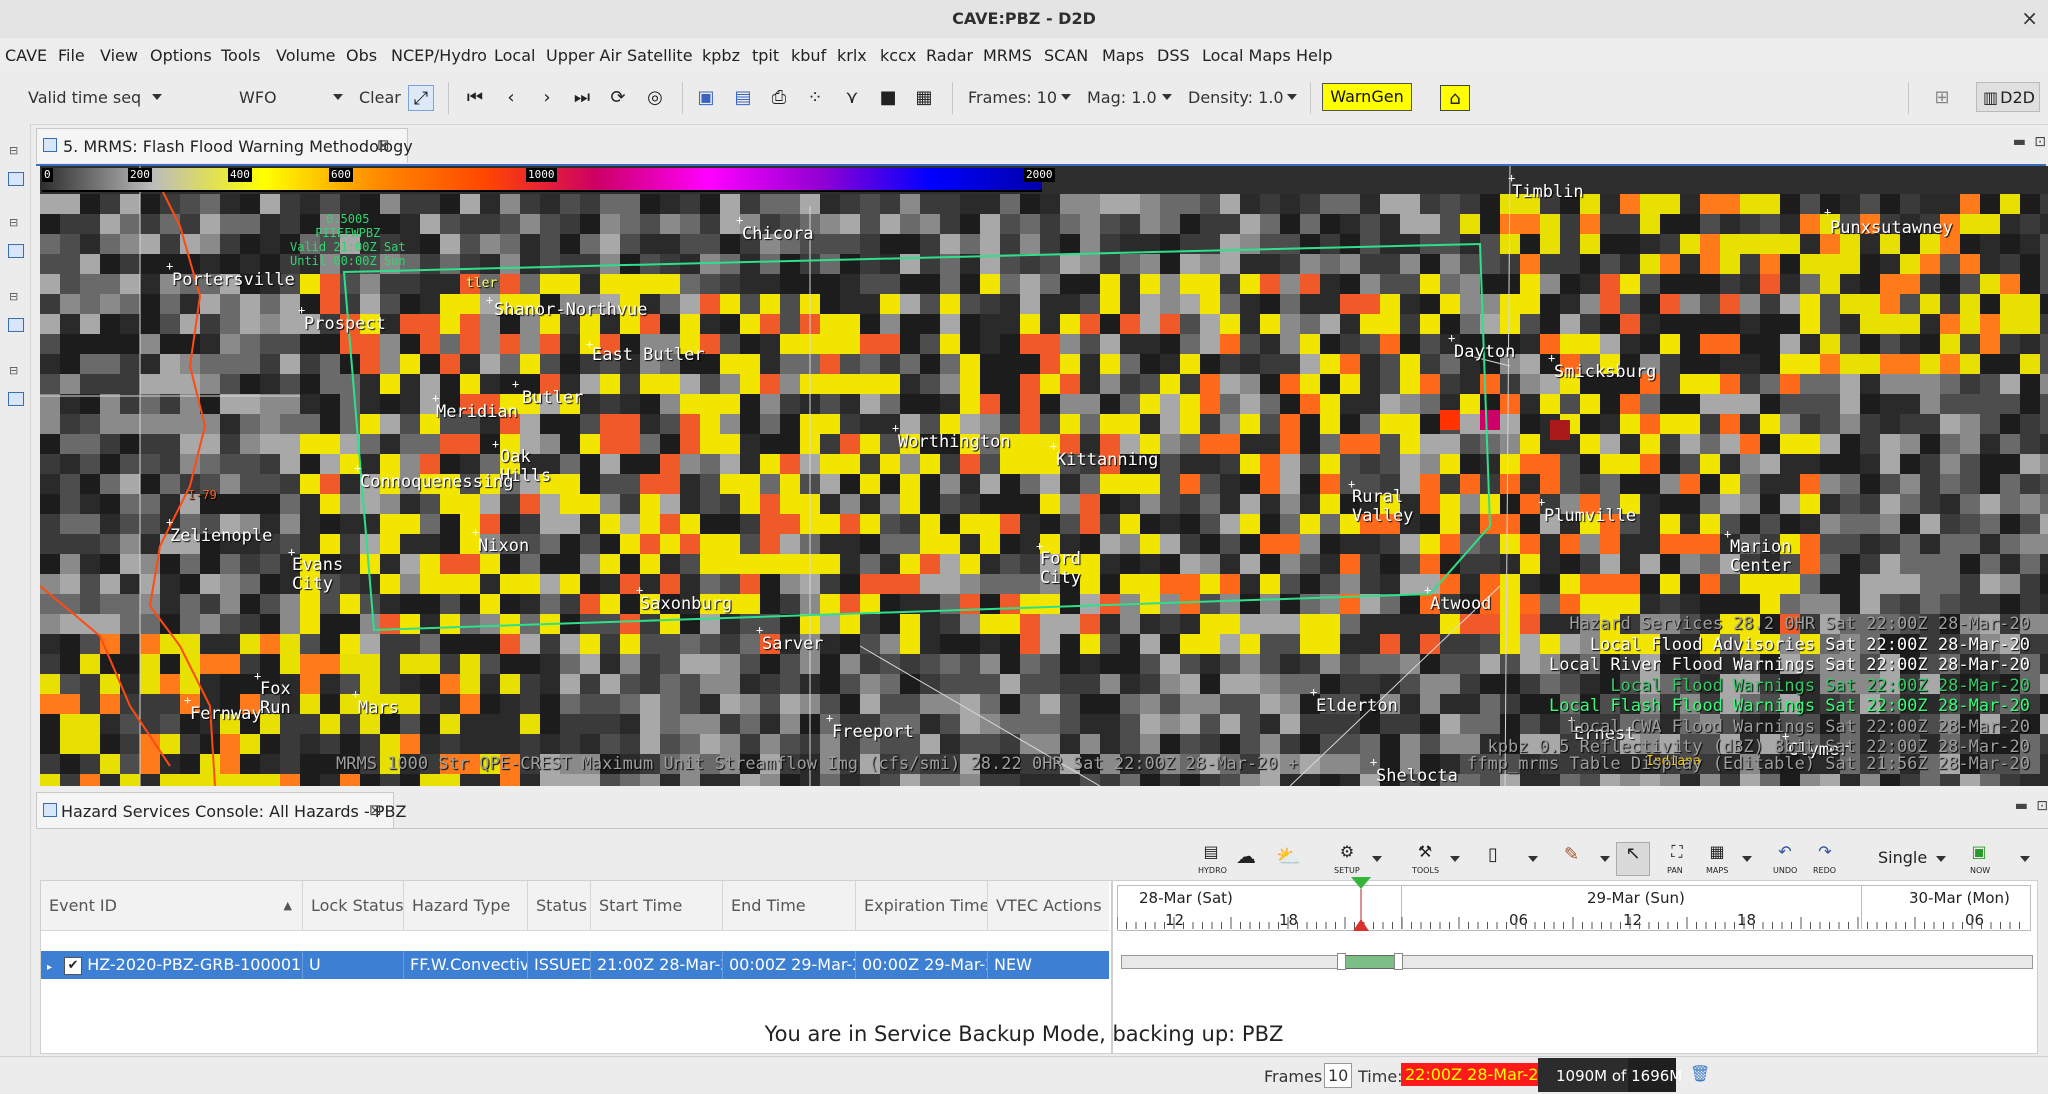 The image size is (2048, 1094). What do you see at coordinates (1341, 961) in the screenshot?
I see `event-start-handle` at bounding box center [1341, 961].